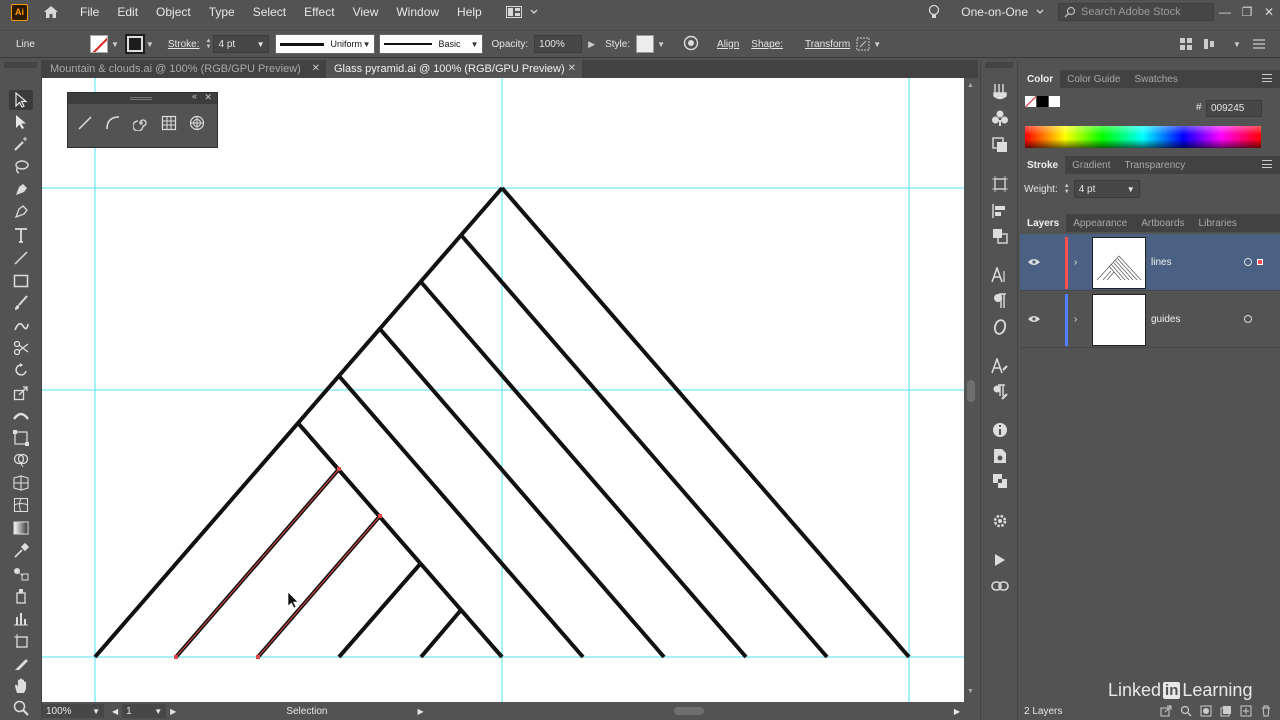 This screenshot has width=1280, height=720. What do you see at coordinates (1040, 79) in the screenshot?
I see `tab-color: Color` at bounding box center [1040, 79].